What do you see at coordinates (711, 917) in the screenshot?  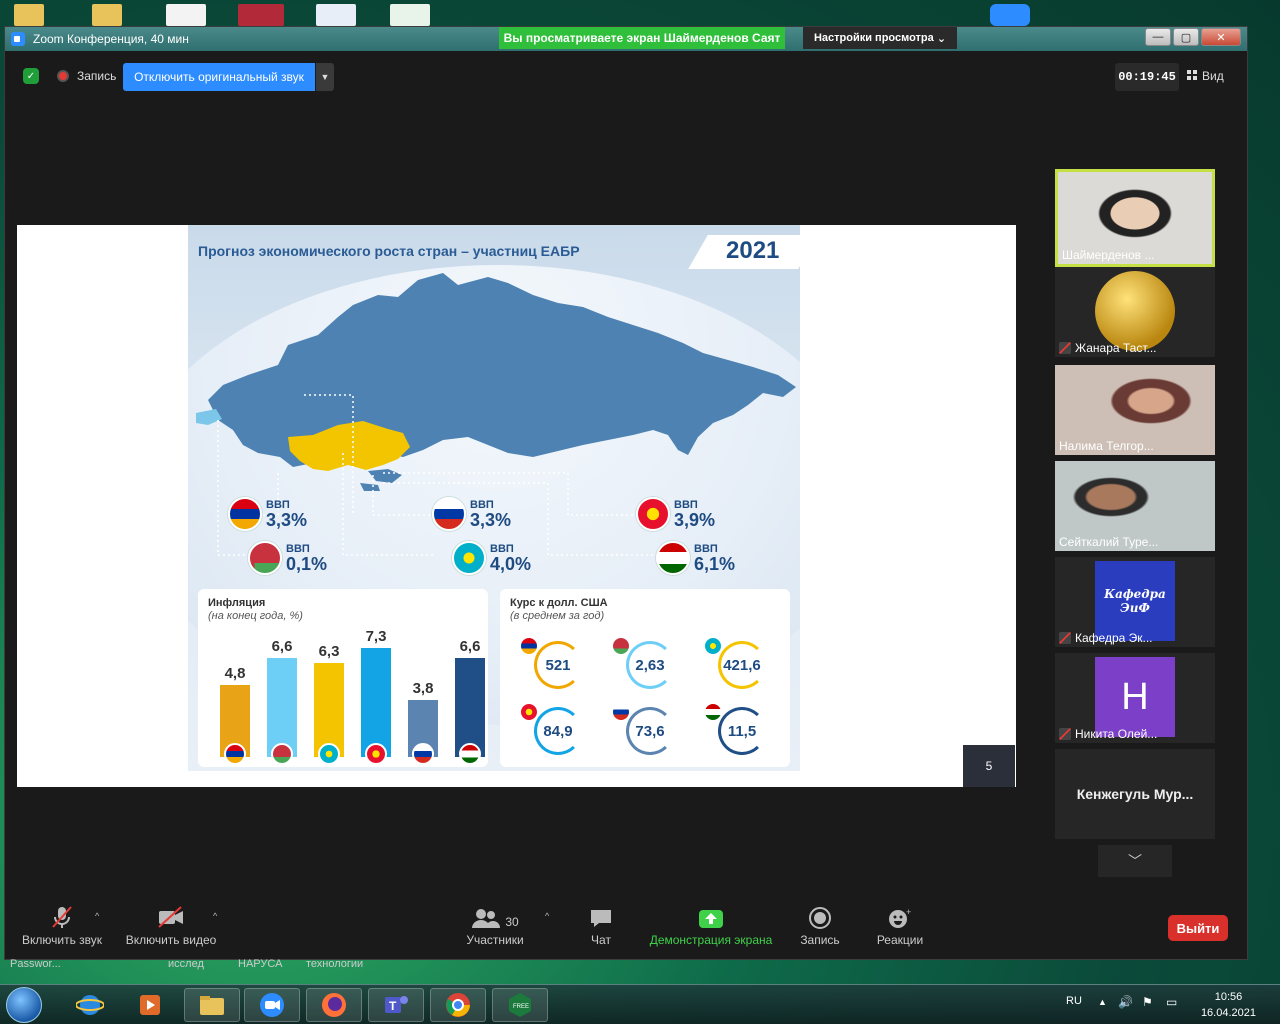 I see `share-screen-icon` at bounding box center [711, 917].